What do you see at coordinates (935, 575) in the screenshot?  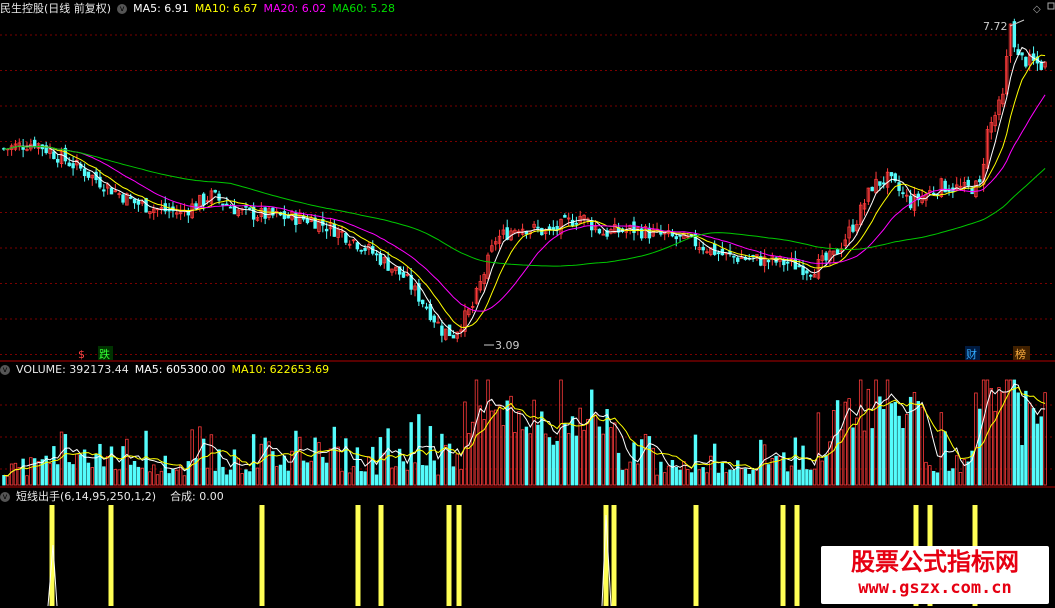 I see `watermark-logo: 股票公式指标网 www.gszx.com.cn` at bounding box center [935, 575].